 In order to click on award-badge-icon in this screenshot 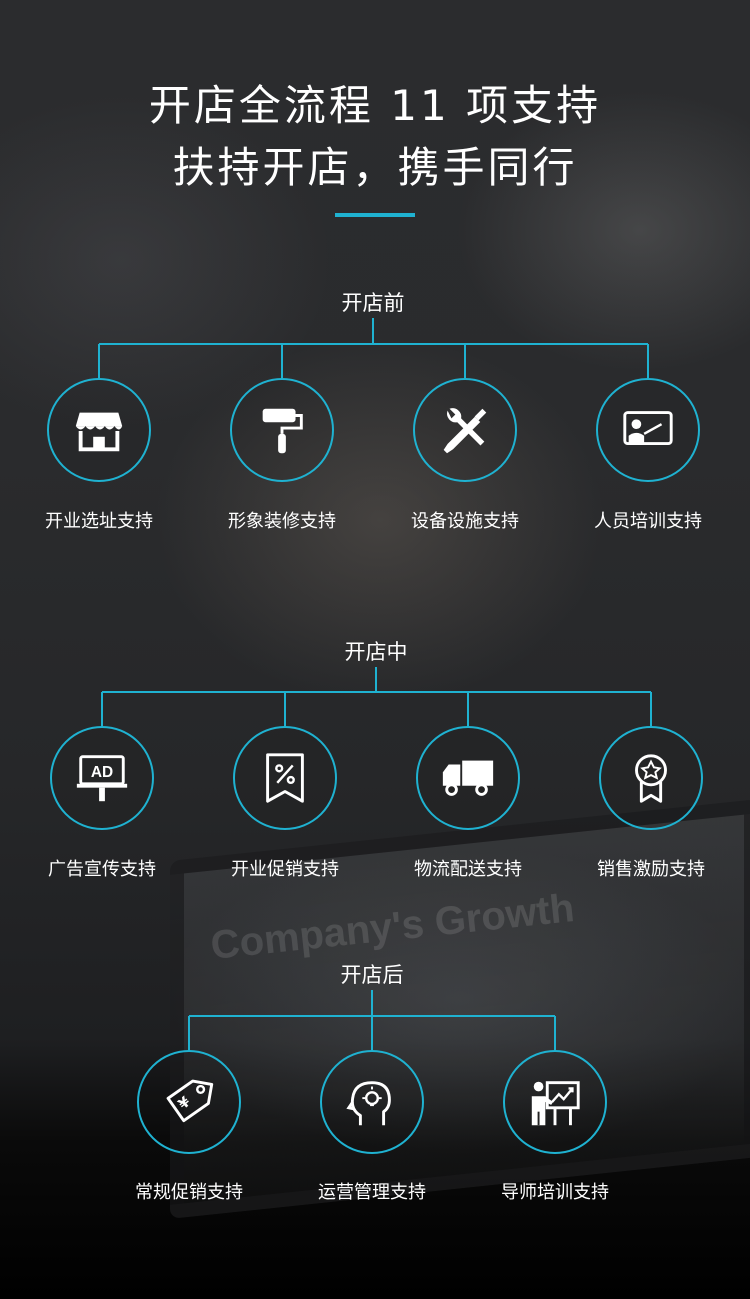, I will do `click(651, 778)`.